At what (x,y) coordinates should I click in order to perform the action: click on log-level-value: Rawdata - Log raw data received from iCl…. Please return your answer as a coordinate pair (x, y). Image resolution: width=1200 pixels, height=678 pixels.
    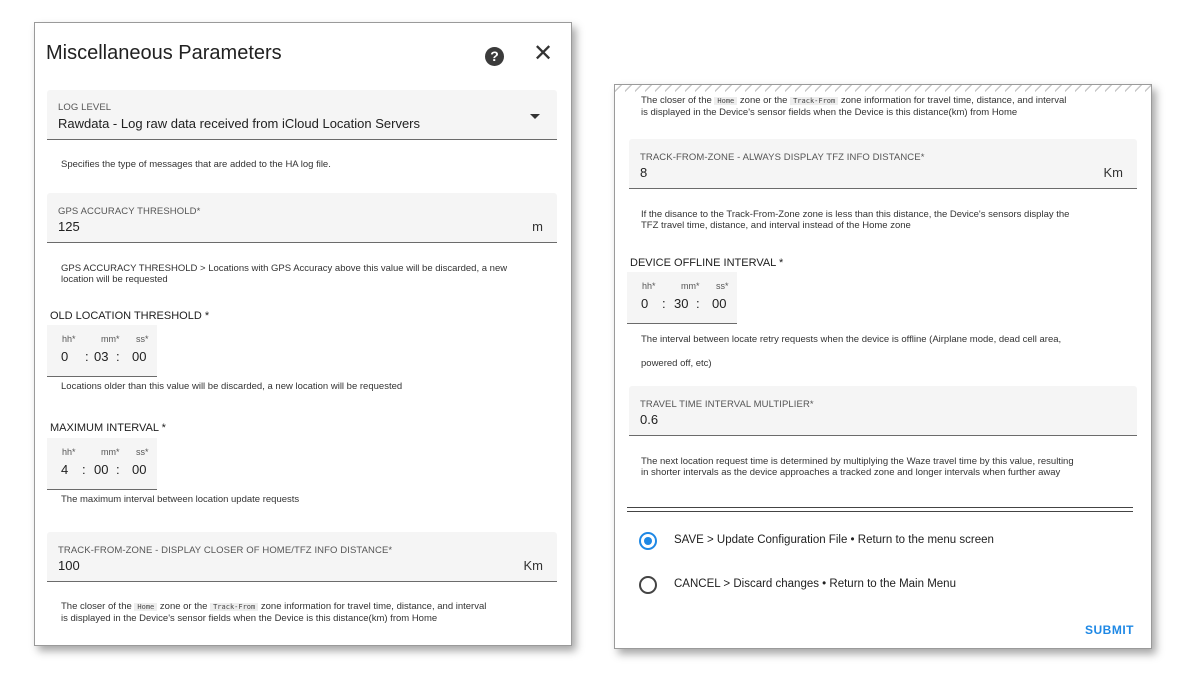
    Looking at the image, I should click on (239, 123).